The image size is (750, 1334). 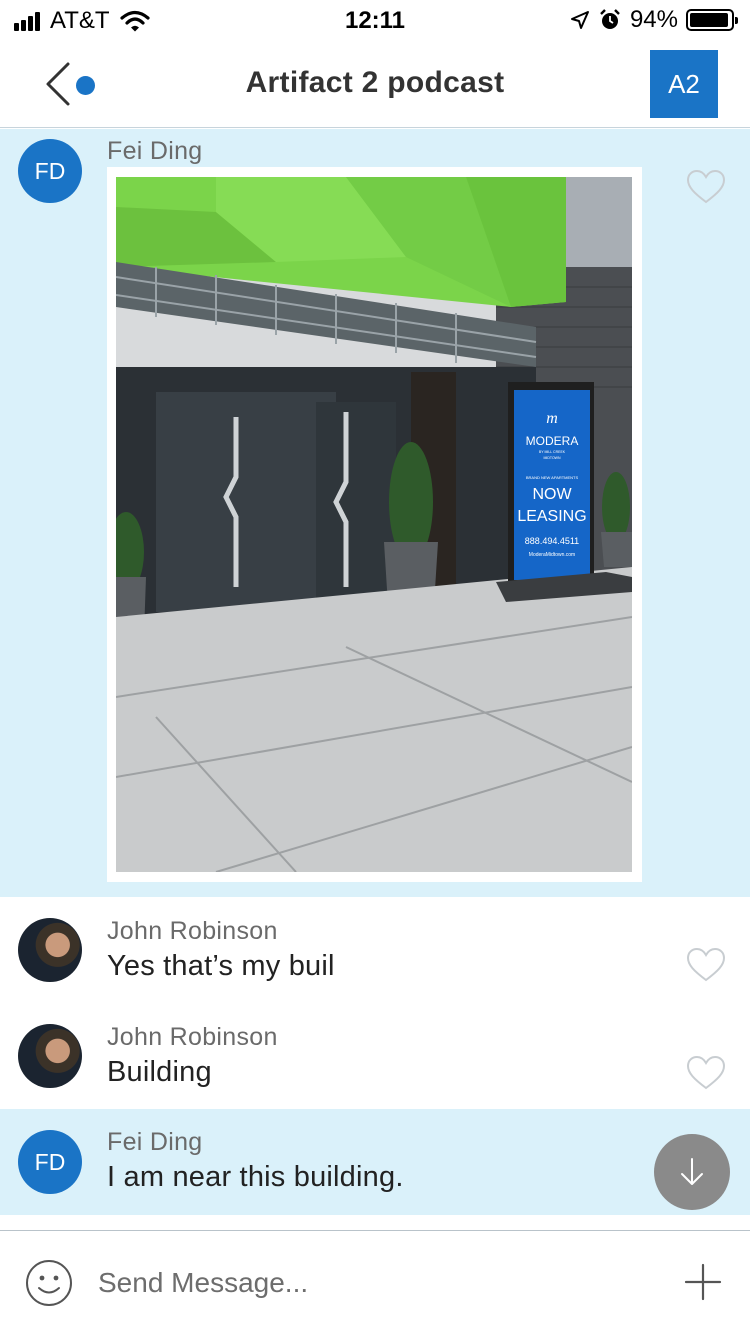 What do you see at coordinates (552, 477) in the screenshot?
I see `sign-tagline: BRAND NEW APARTMENTS` at bounding box center [552, 477].